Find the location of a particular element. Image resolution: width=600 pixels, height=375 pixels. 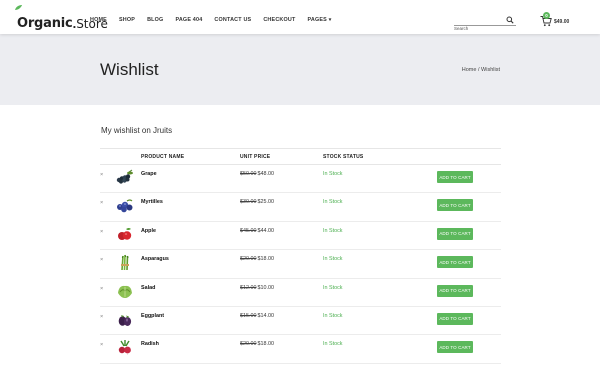

breadcrumb-current: Wishlist is located at coordinates (490, 70).